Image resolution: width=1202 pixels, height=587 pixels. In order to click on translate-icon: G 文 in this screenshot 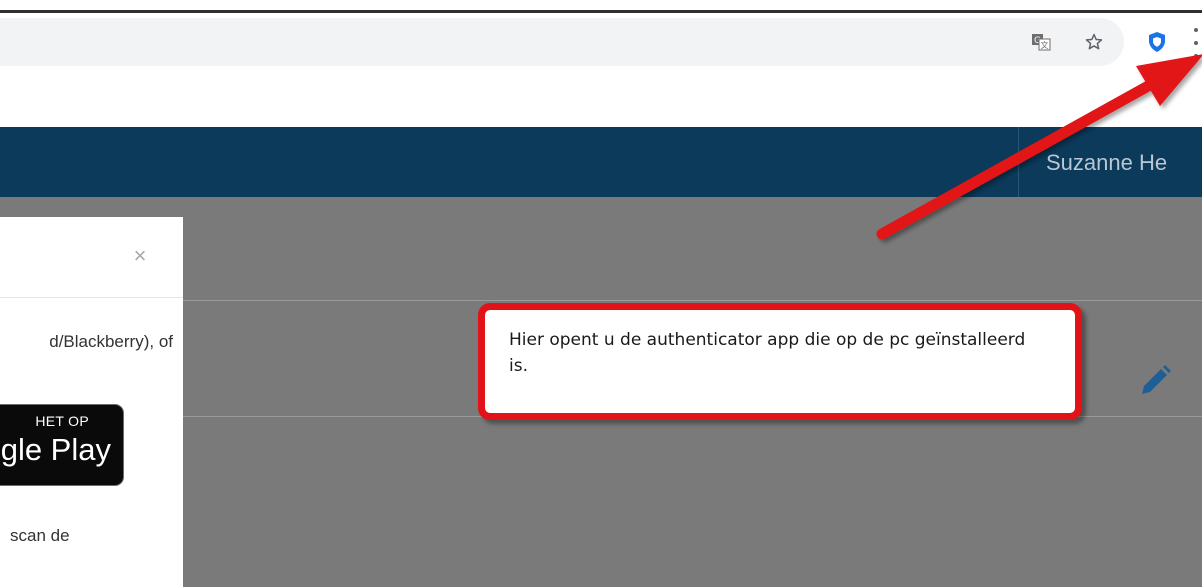, I will do `click(1041, 42)`.